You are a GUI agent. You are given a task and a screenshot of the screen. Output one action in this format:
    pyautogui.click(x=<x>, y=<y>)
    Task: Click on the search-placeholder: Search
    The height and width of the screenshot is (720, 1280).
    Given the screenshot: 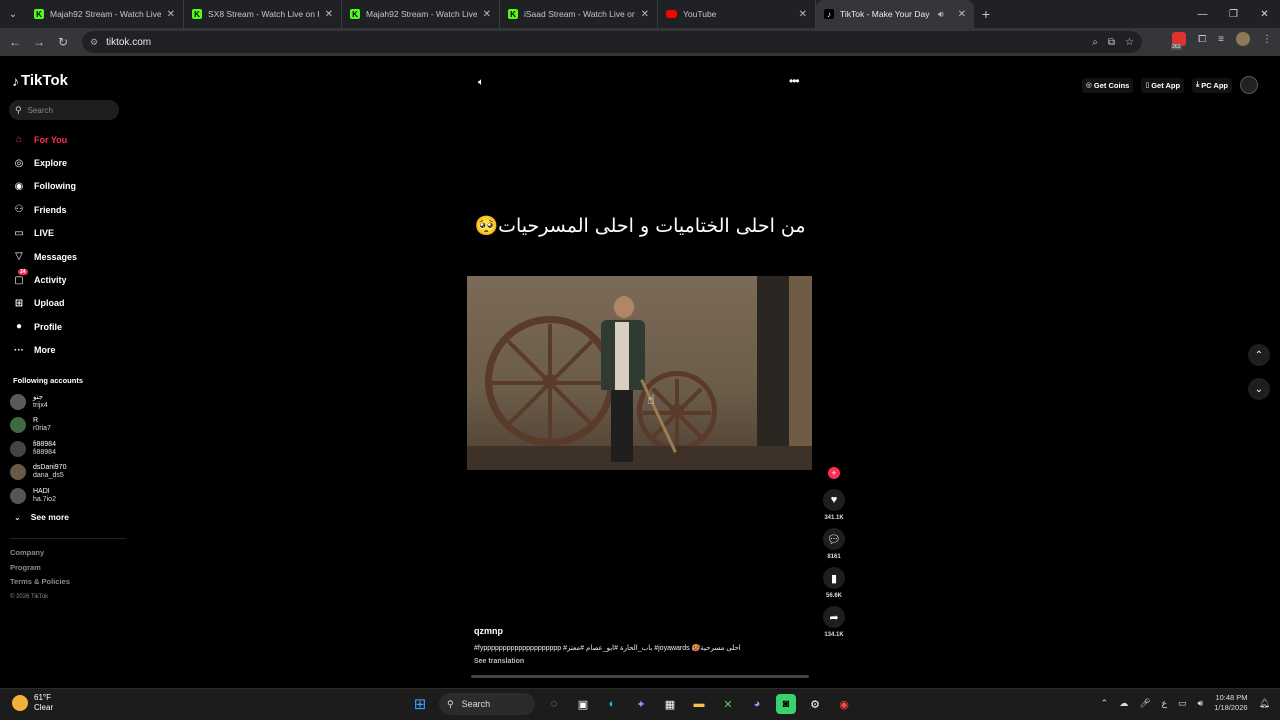 What is the action you would take?
    pyautogui.click(x=40, y=110)
    